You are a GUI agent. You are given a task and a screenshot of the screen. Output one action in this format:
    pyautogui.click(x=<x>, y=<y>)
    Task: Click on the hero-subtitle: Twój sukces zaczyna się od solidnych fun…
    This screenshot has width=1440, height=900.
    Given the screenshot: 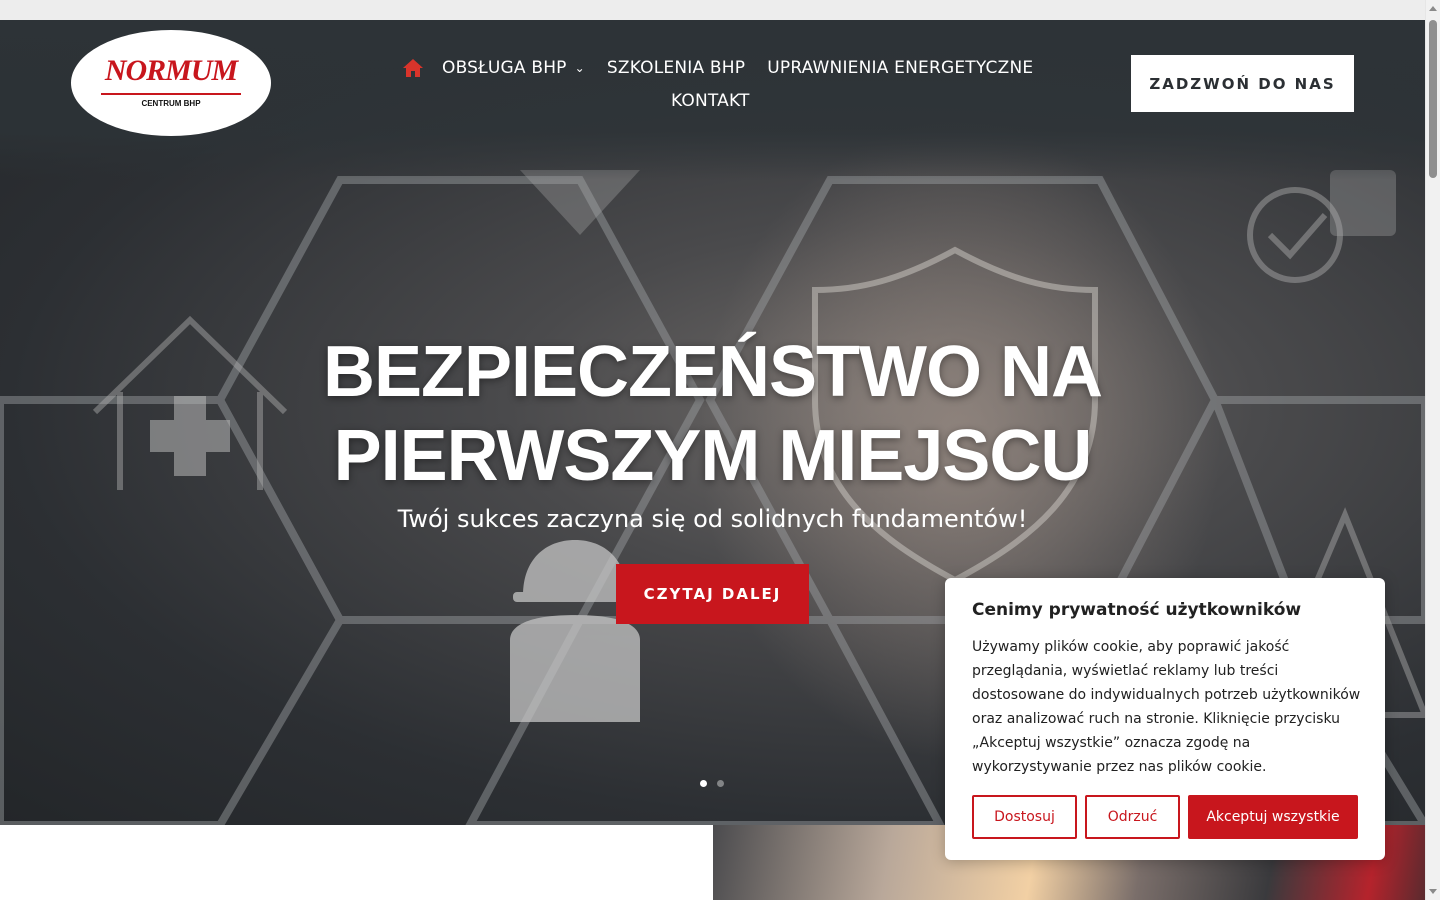 What is the action you would take?
    pyautogui.click(x=712, y=519)
    